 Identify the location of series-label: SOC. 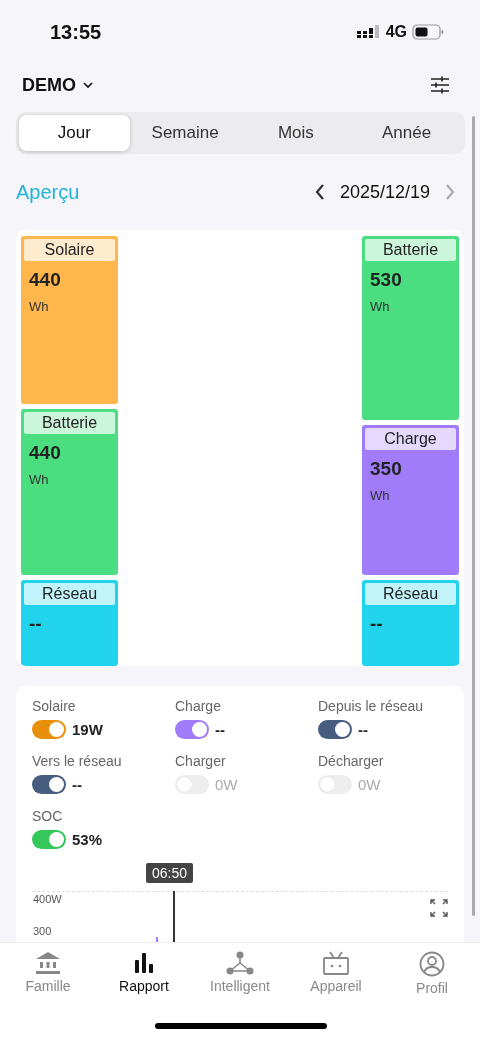
(48, 816).